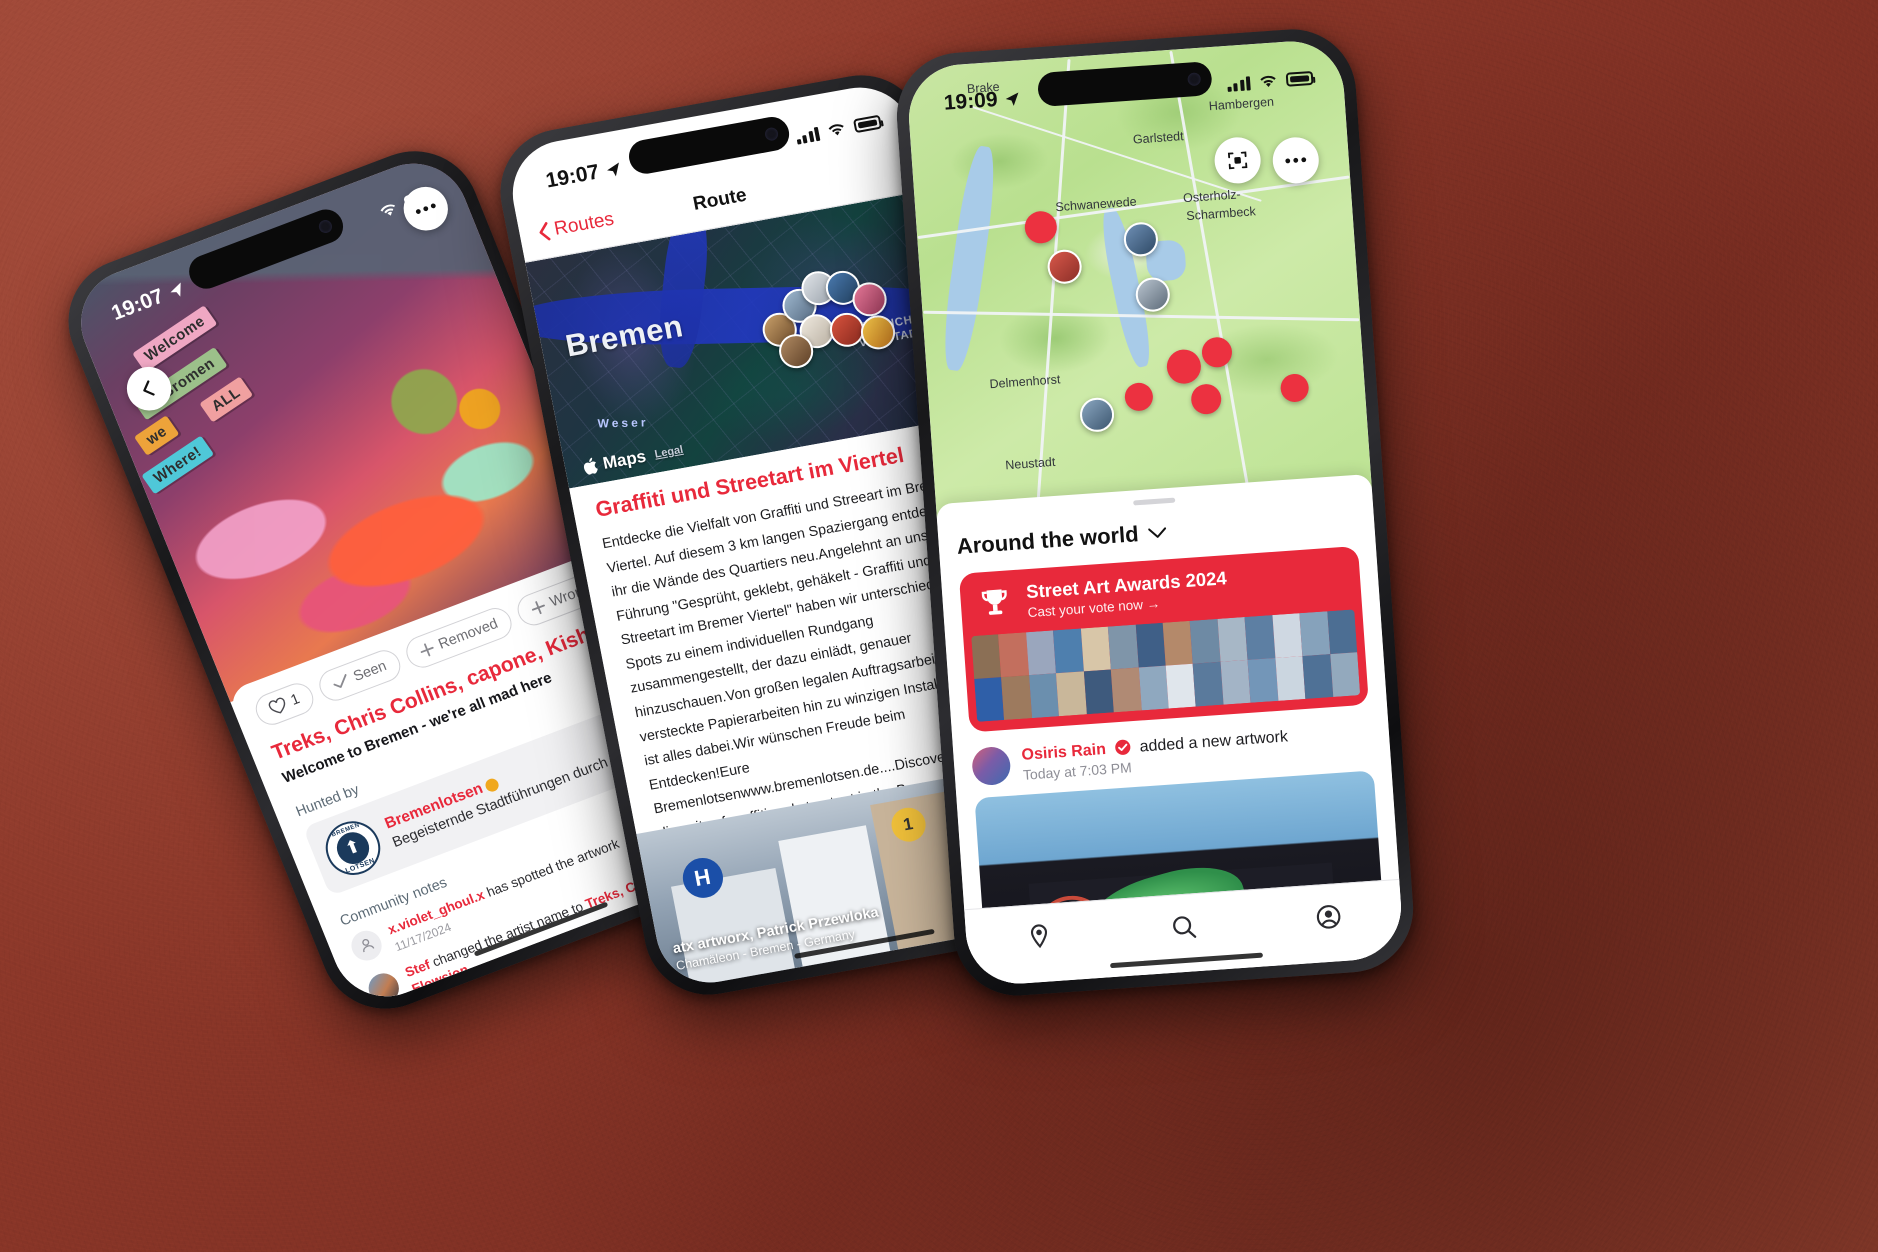  I want to click on trophy-icon, so click(994, 602).